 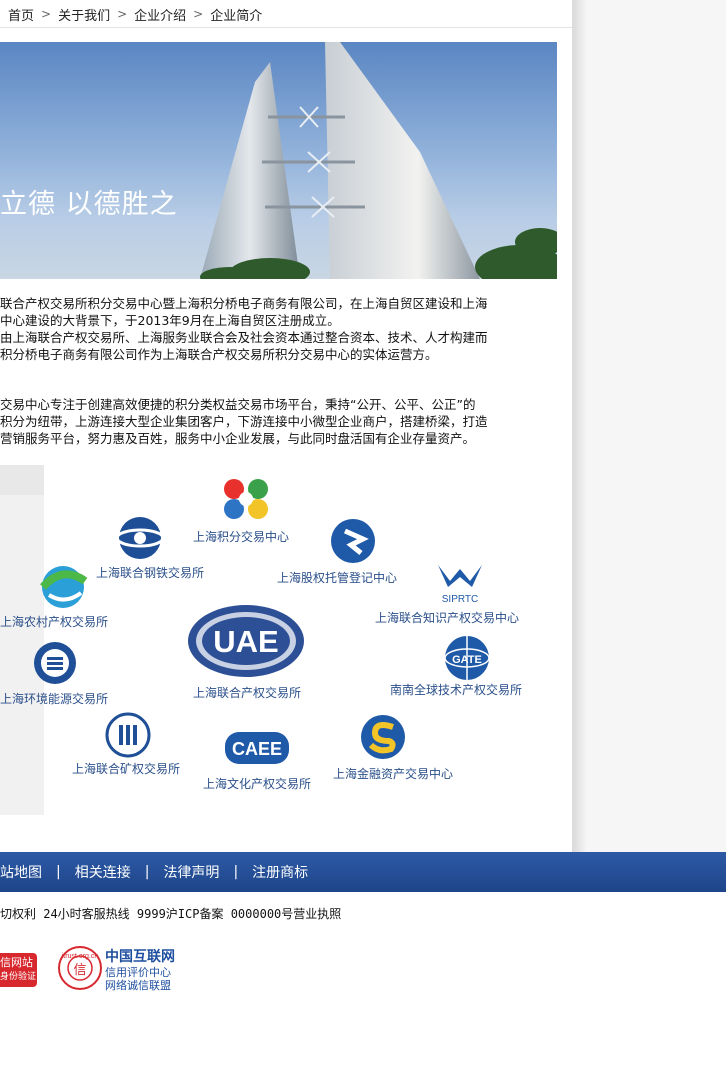 What do you see at coordinates (286, 27) in the screenshot?
I see `breadcrumb-divider` at bounding box center [286, 27].